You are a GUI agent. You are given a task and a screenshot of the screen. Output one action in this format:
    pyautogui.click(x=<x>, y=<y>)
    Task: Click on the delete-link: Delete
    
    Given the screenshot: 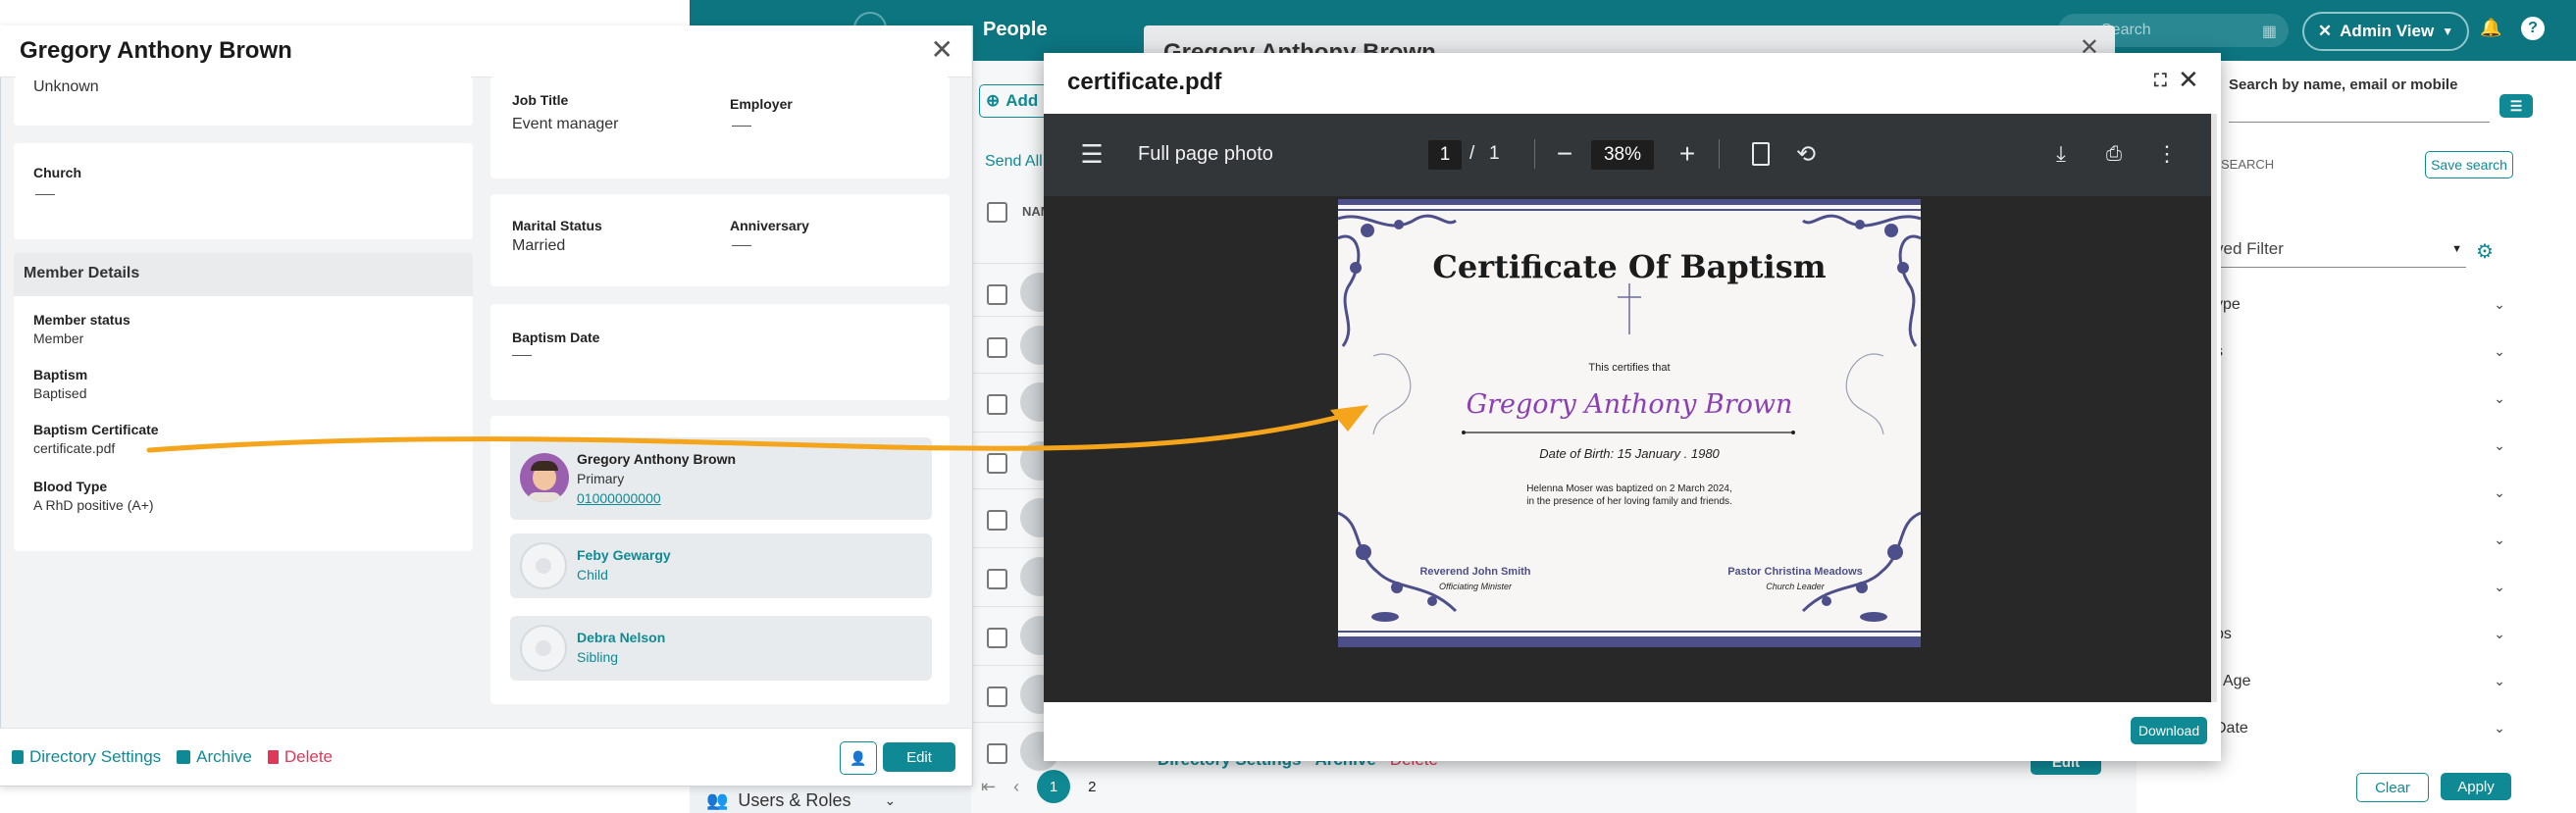 What is the action you would take?
    pyautogui.click(x=300, y=757)
    